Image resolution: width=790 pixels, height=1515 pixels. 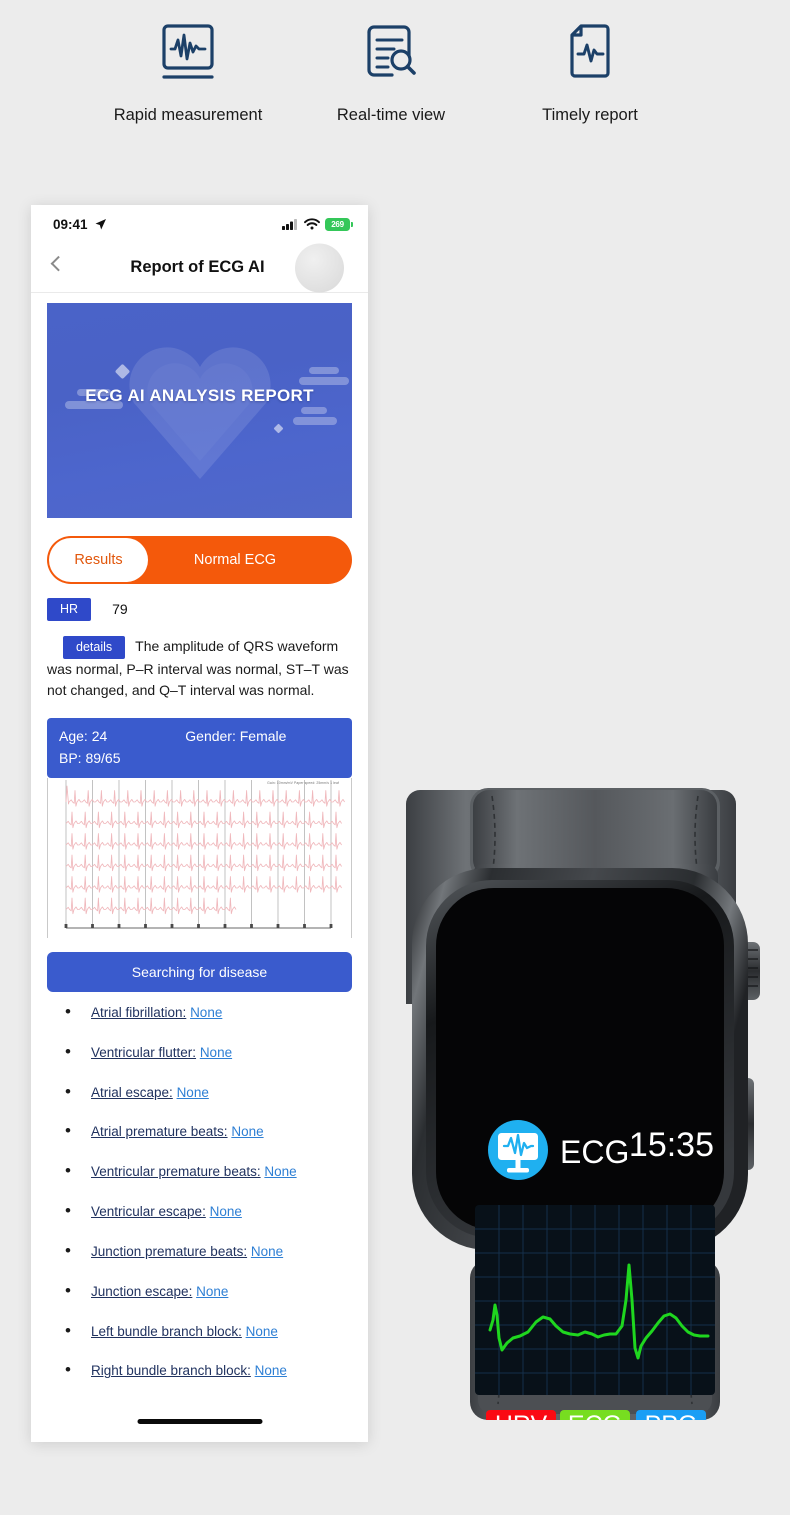 I want to click on list-item: Ventricular escape: None, so click(x=204, y=1211).